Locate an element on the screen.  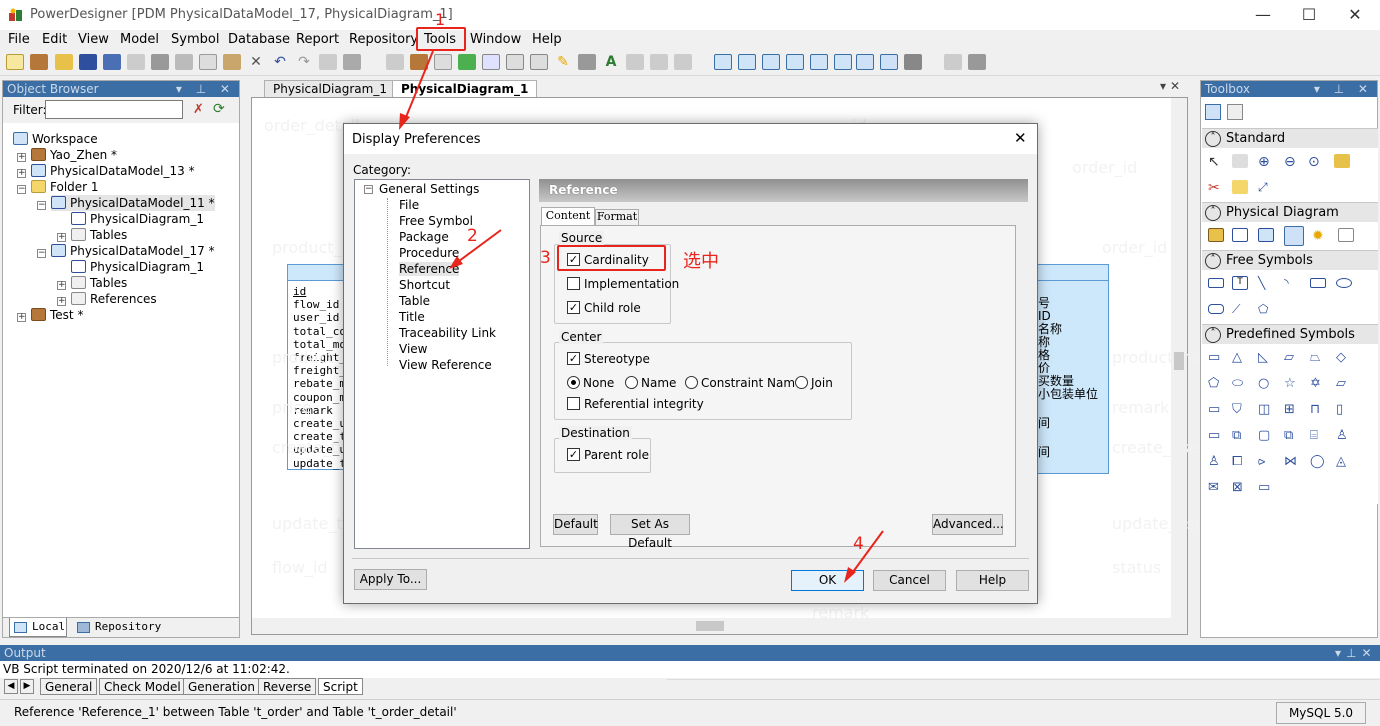
menu-edit: Edit is located at coordinates (54, 39).